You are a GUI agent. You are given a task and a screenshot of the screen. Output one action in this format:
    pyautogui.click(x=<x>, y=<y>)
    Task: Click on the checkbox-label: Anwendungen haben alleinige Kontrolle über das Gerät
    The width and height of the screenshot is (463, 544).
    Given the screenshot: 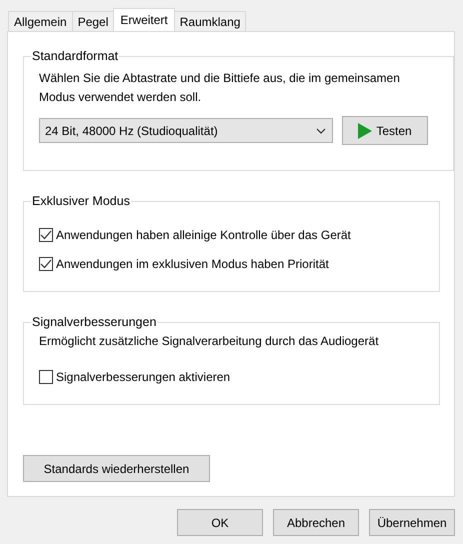 What is the action you would take?
    pyautogui.click(x=203, y=235)
    